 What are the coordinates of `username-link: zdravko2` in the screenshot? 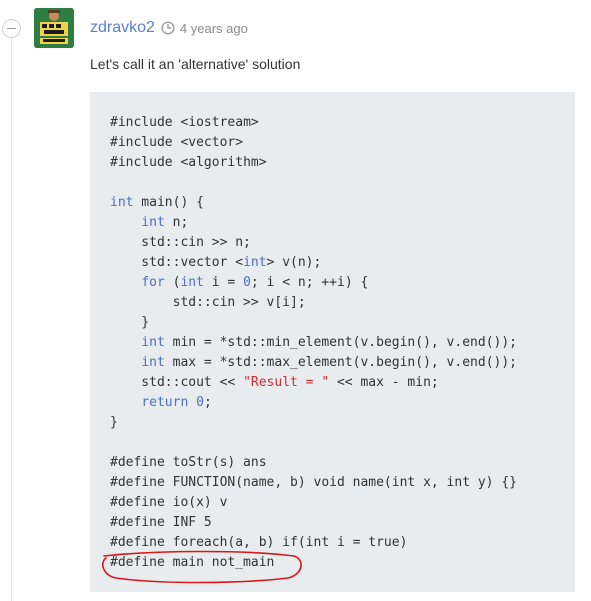 It's located at (122, 28).